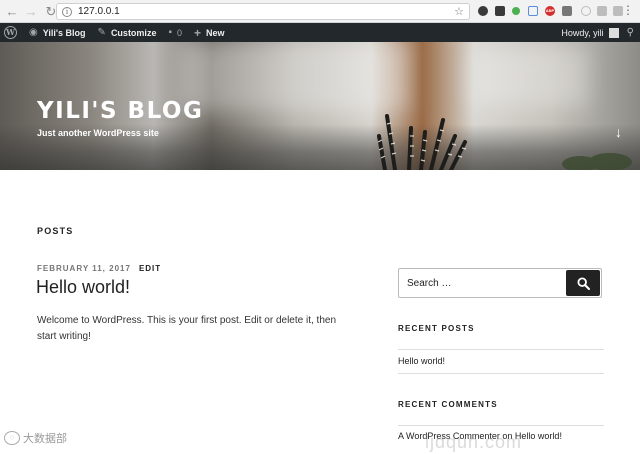 Image resolution: width=640 pixels, height=454 pixels. I want to click on address-url: 127.0.0.1, so click(99, 11).